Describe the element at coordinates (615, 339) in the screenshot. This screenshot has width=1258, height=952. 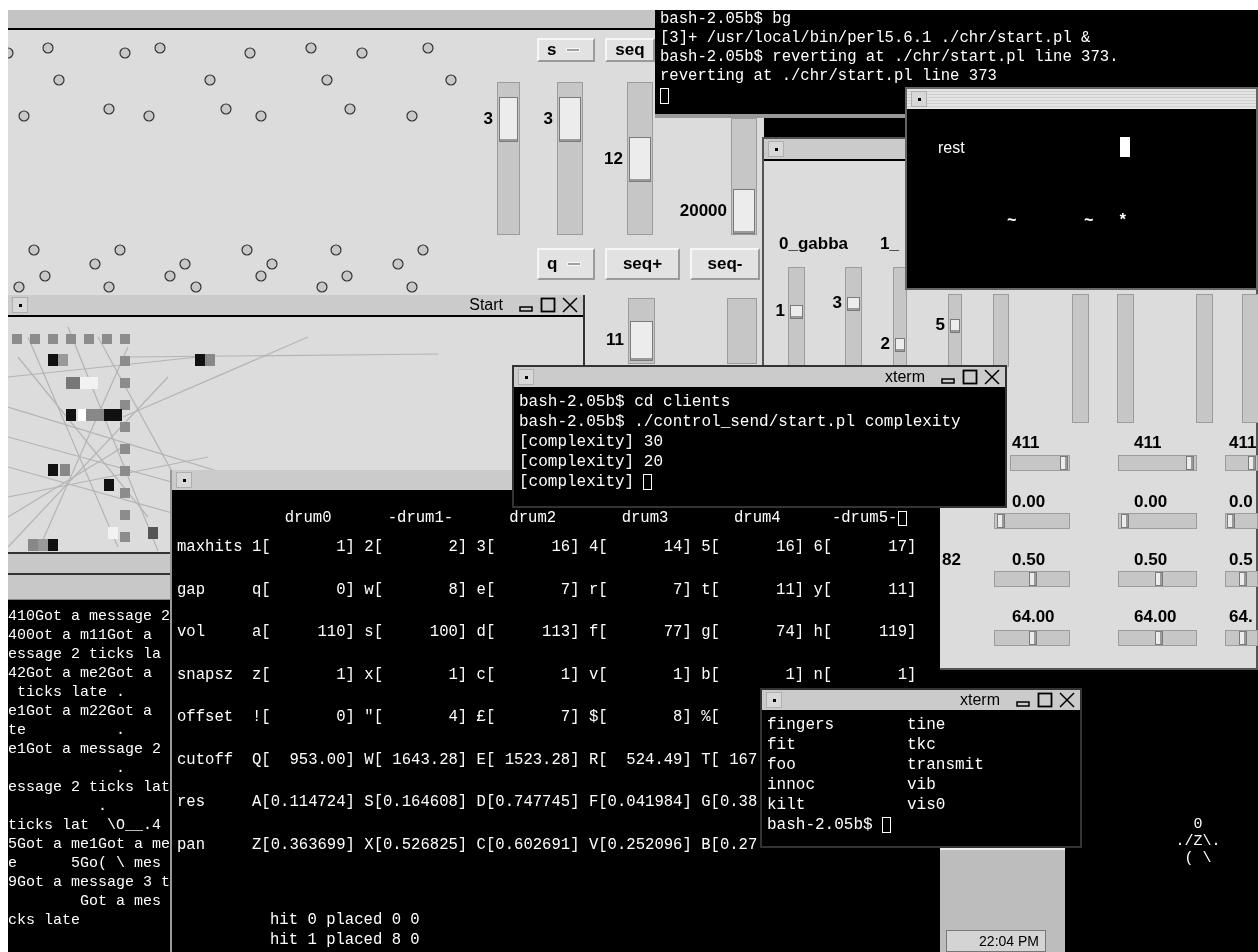
I see `slider-value: 11` at that location.